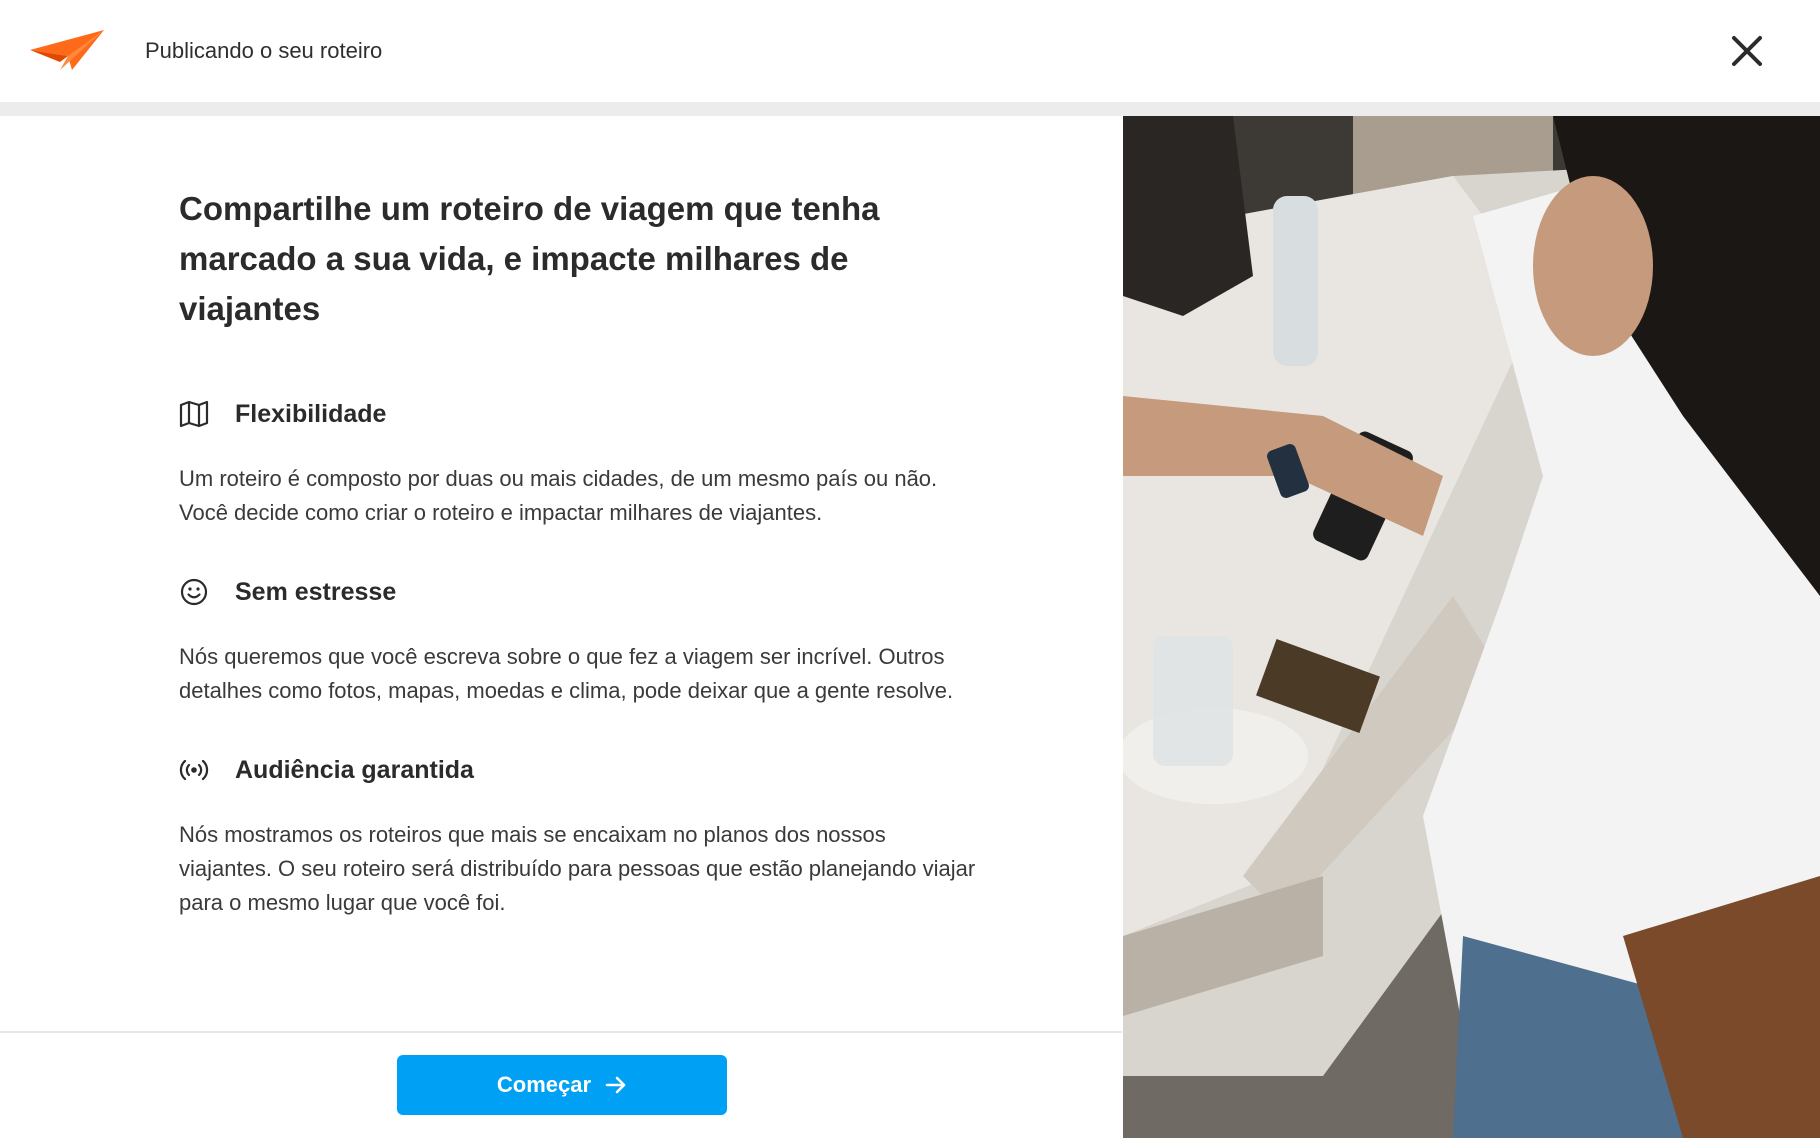 The width and height of the screenshot is (1820, 1138). I want to click on paper-plane-logo-icon, so click(67, 50).